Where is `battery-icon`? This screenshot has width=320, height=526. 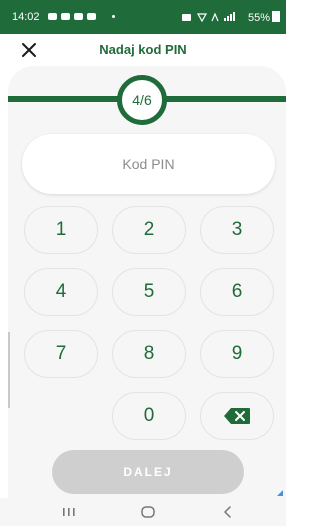
battery-icon is located at coordinates (276, 16).